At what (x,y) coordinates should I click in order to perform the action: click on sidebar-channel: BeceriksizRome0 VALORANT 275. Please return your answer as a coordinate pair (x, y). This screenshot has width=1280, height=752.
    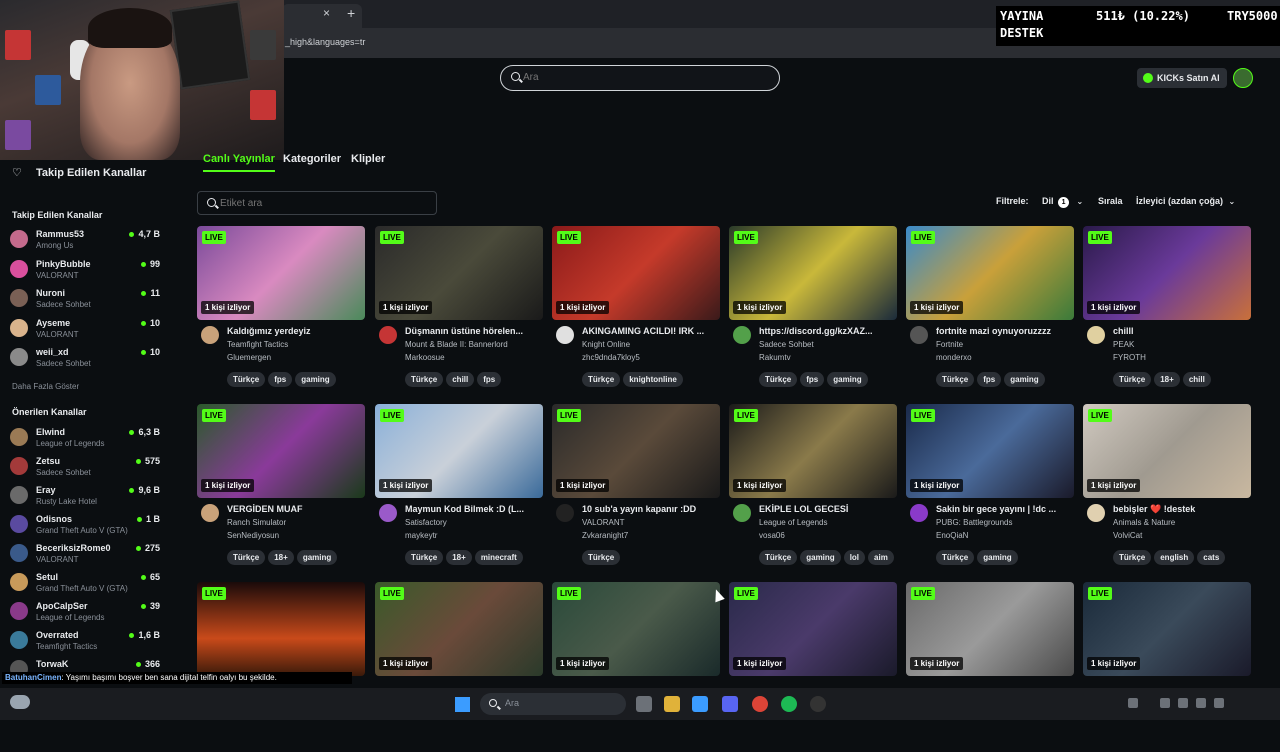
    Looking at the image, I should click on (85, 553).